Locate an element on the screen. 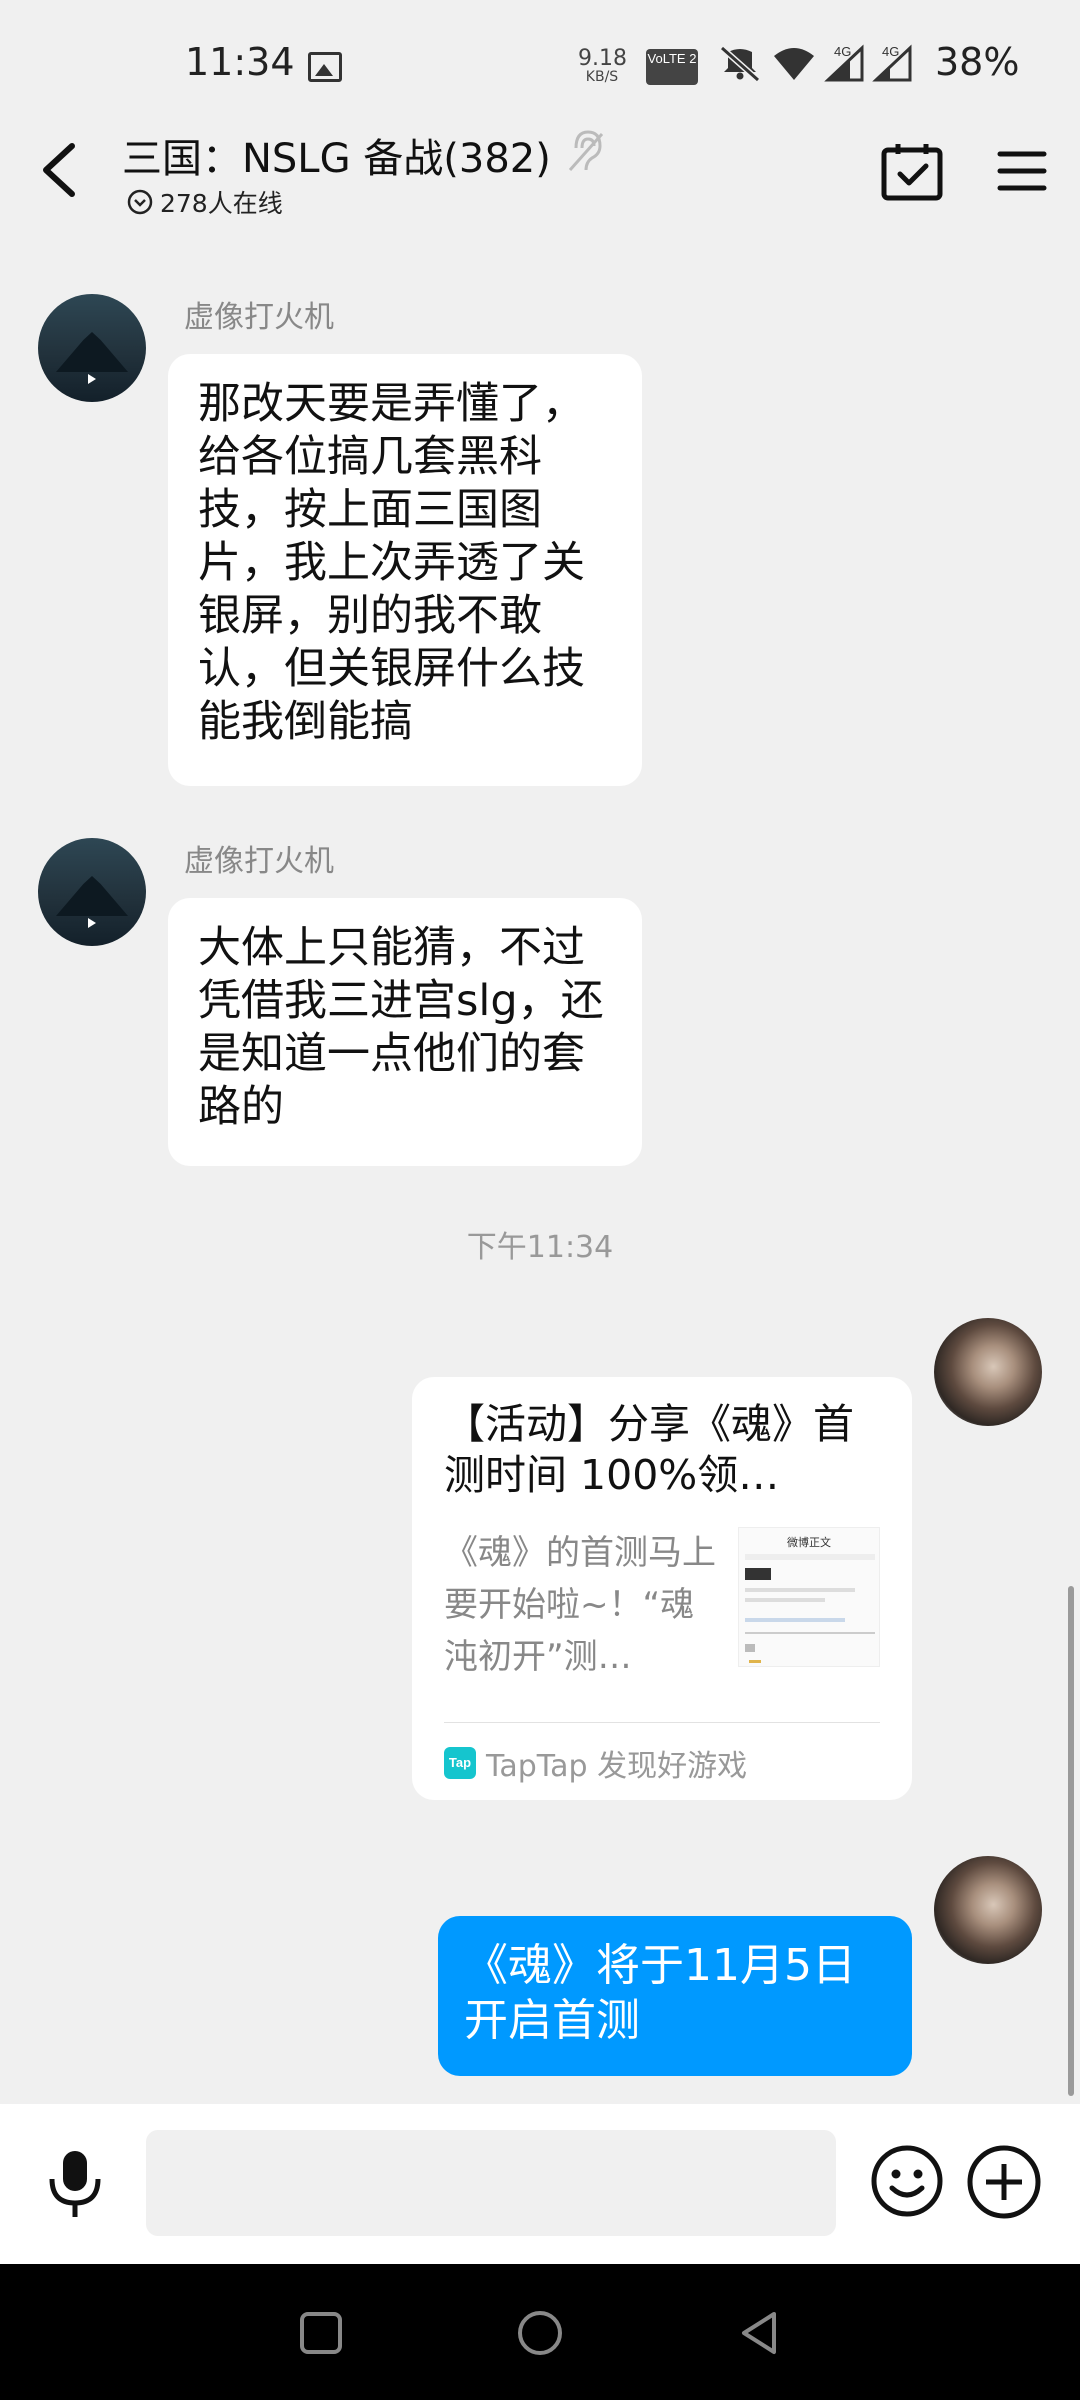 This screenshot has height=2400, width=1080. share-card-thumbnail: 微博正文 is located at coordinates (809, 1597).